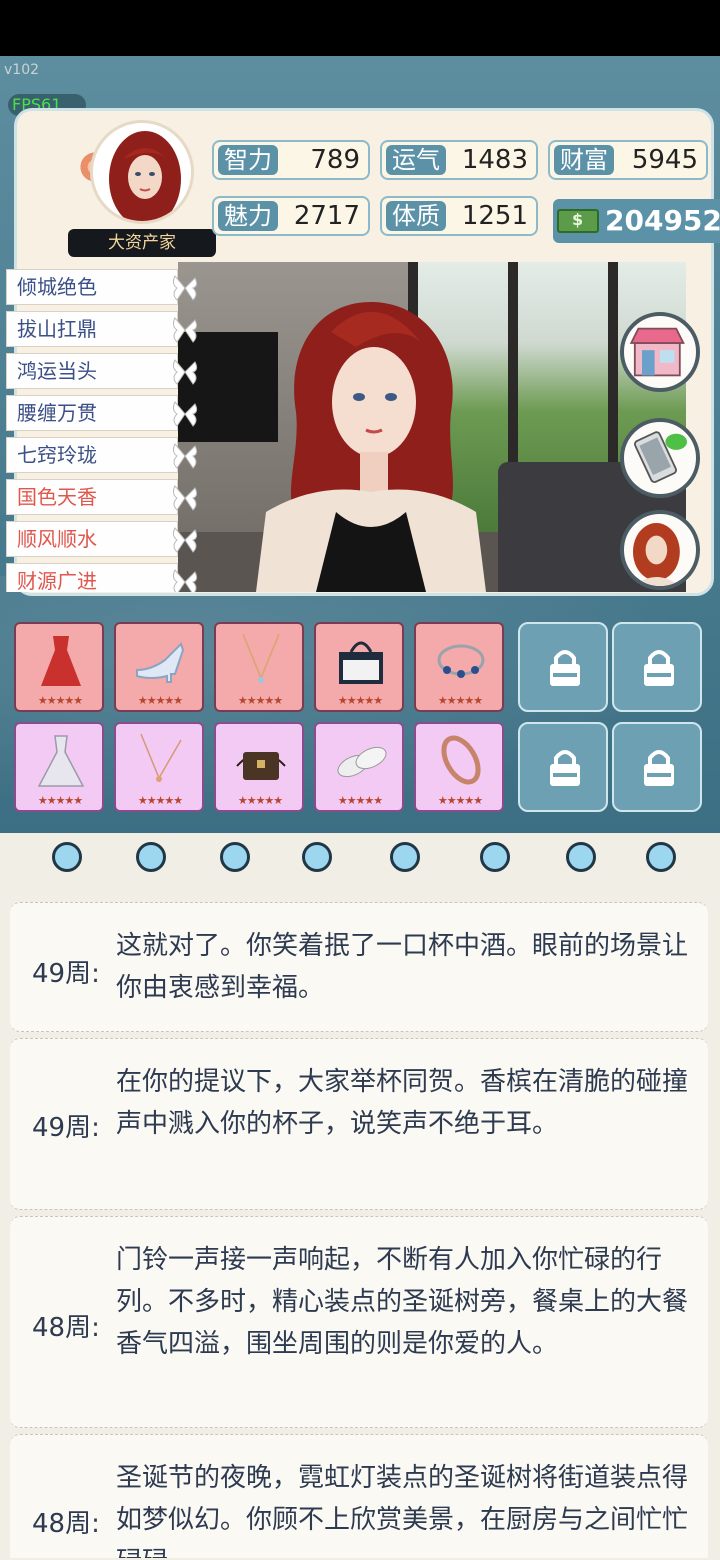 The width and height of the screenshot is (720, 1560). Describe the element at coordinates (578, 221) in the screenshot. I see `cash-icon` at that location.